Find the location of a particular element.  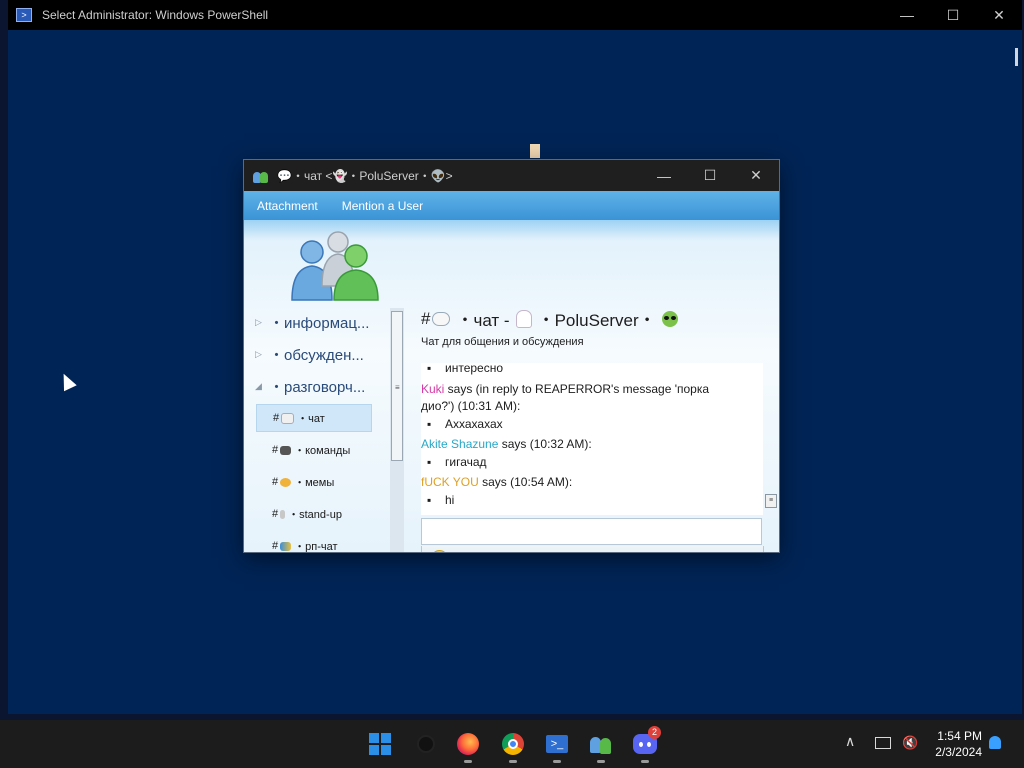

messenger-icon is located at coordinates (601, 744).